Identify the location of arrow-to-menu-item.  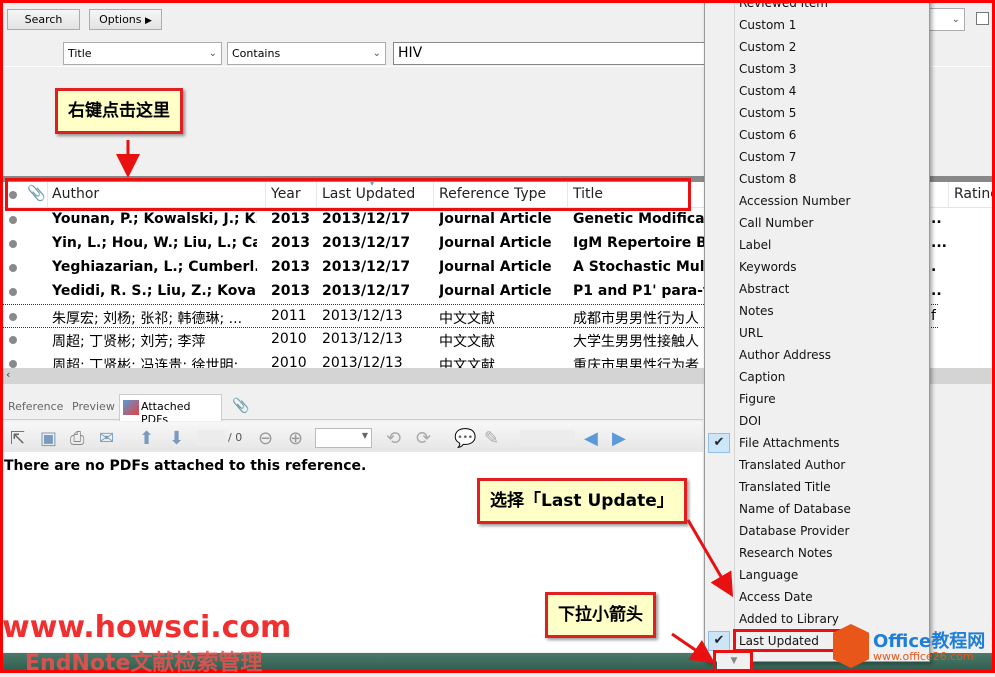
(710, 558).